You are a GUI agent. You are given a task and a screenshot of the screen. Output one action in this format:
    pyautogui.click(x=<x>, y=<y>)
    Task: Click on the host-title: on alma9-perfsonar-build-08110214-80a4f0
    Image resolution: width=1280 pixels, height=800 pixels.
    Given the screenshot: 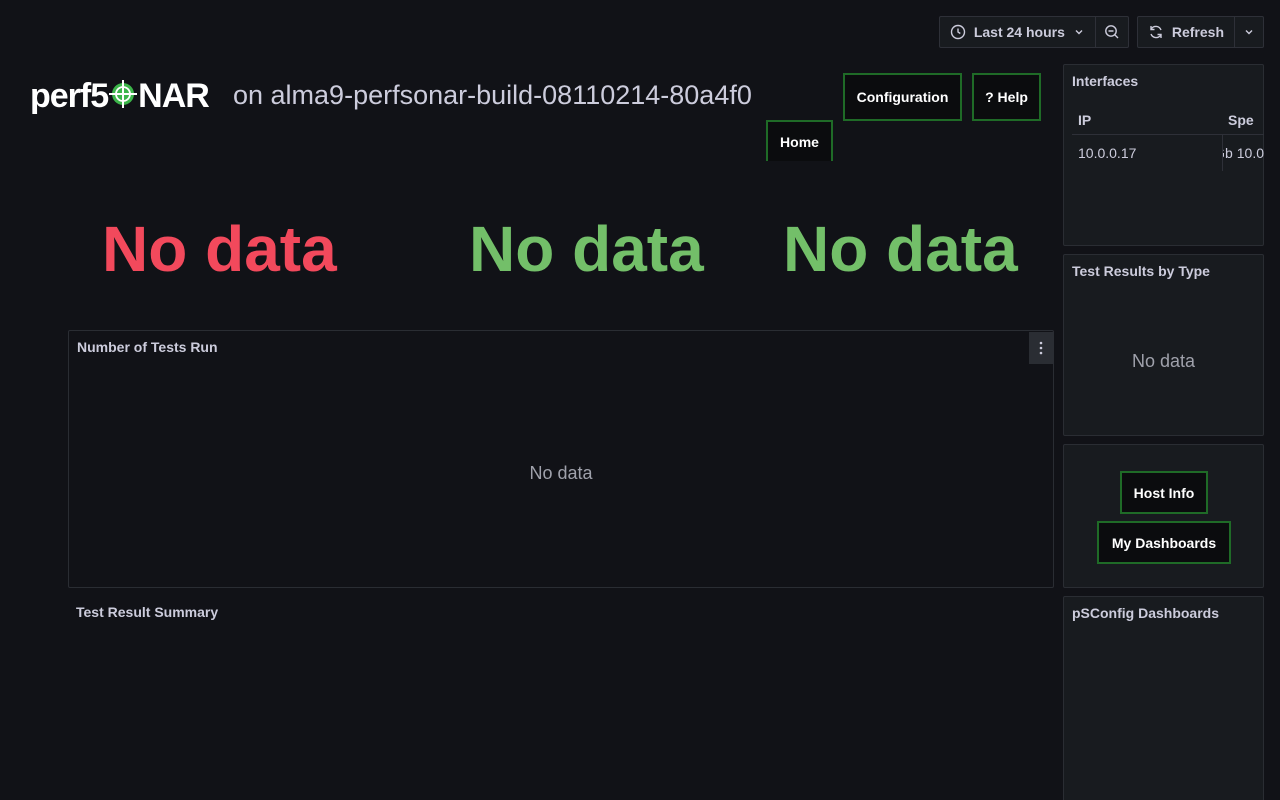 What is the action you would take?
    pyautogui.click(x=492, y=95)
    